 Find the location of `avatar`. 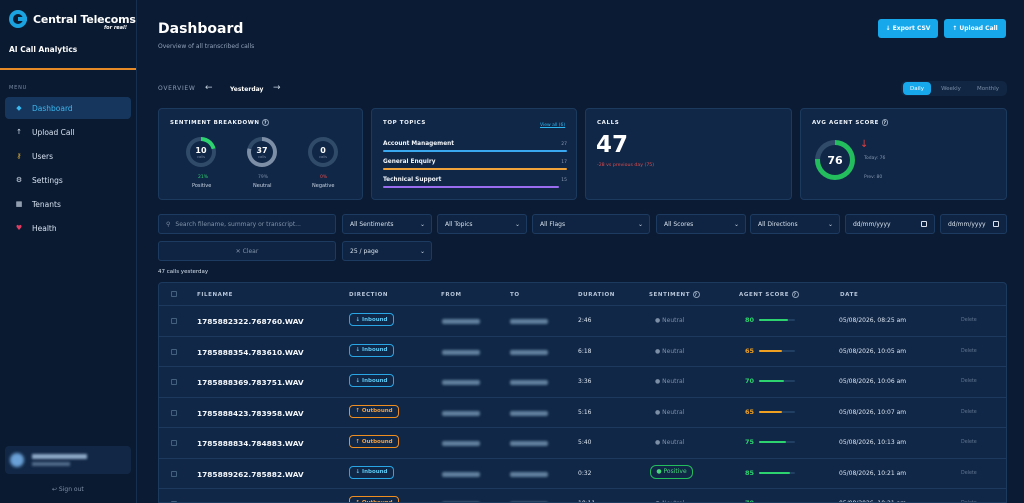

avatar is located at coordinates (17, 460).